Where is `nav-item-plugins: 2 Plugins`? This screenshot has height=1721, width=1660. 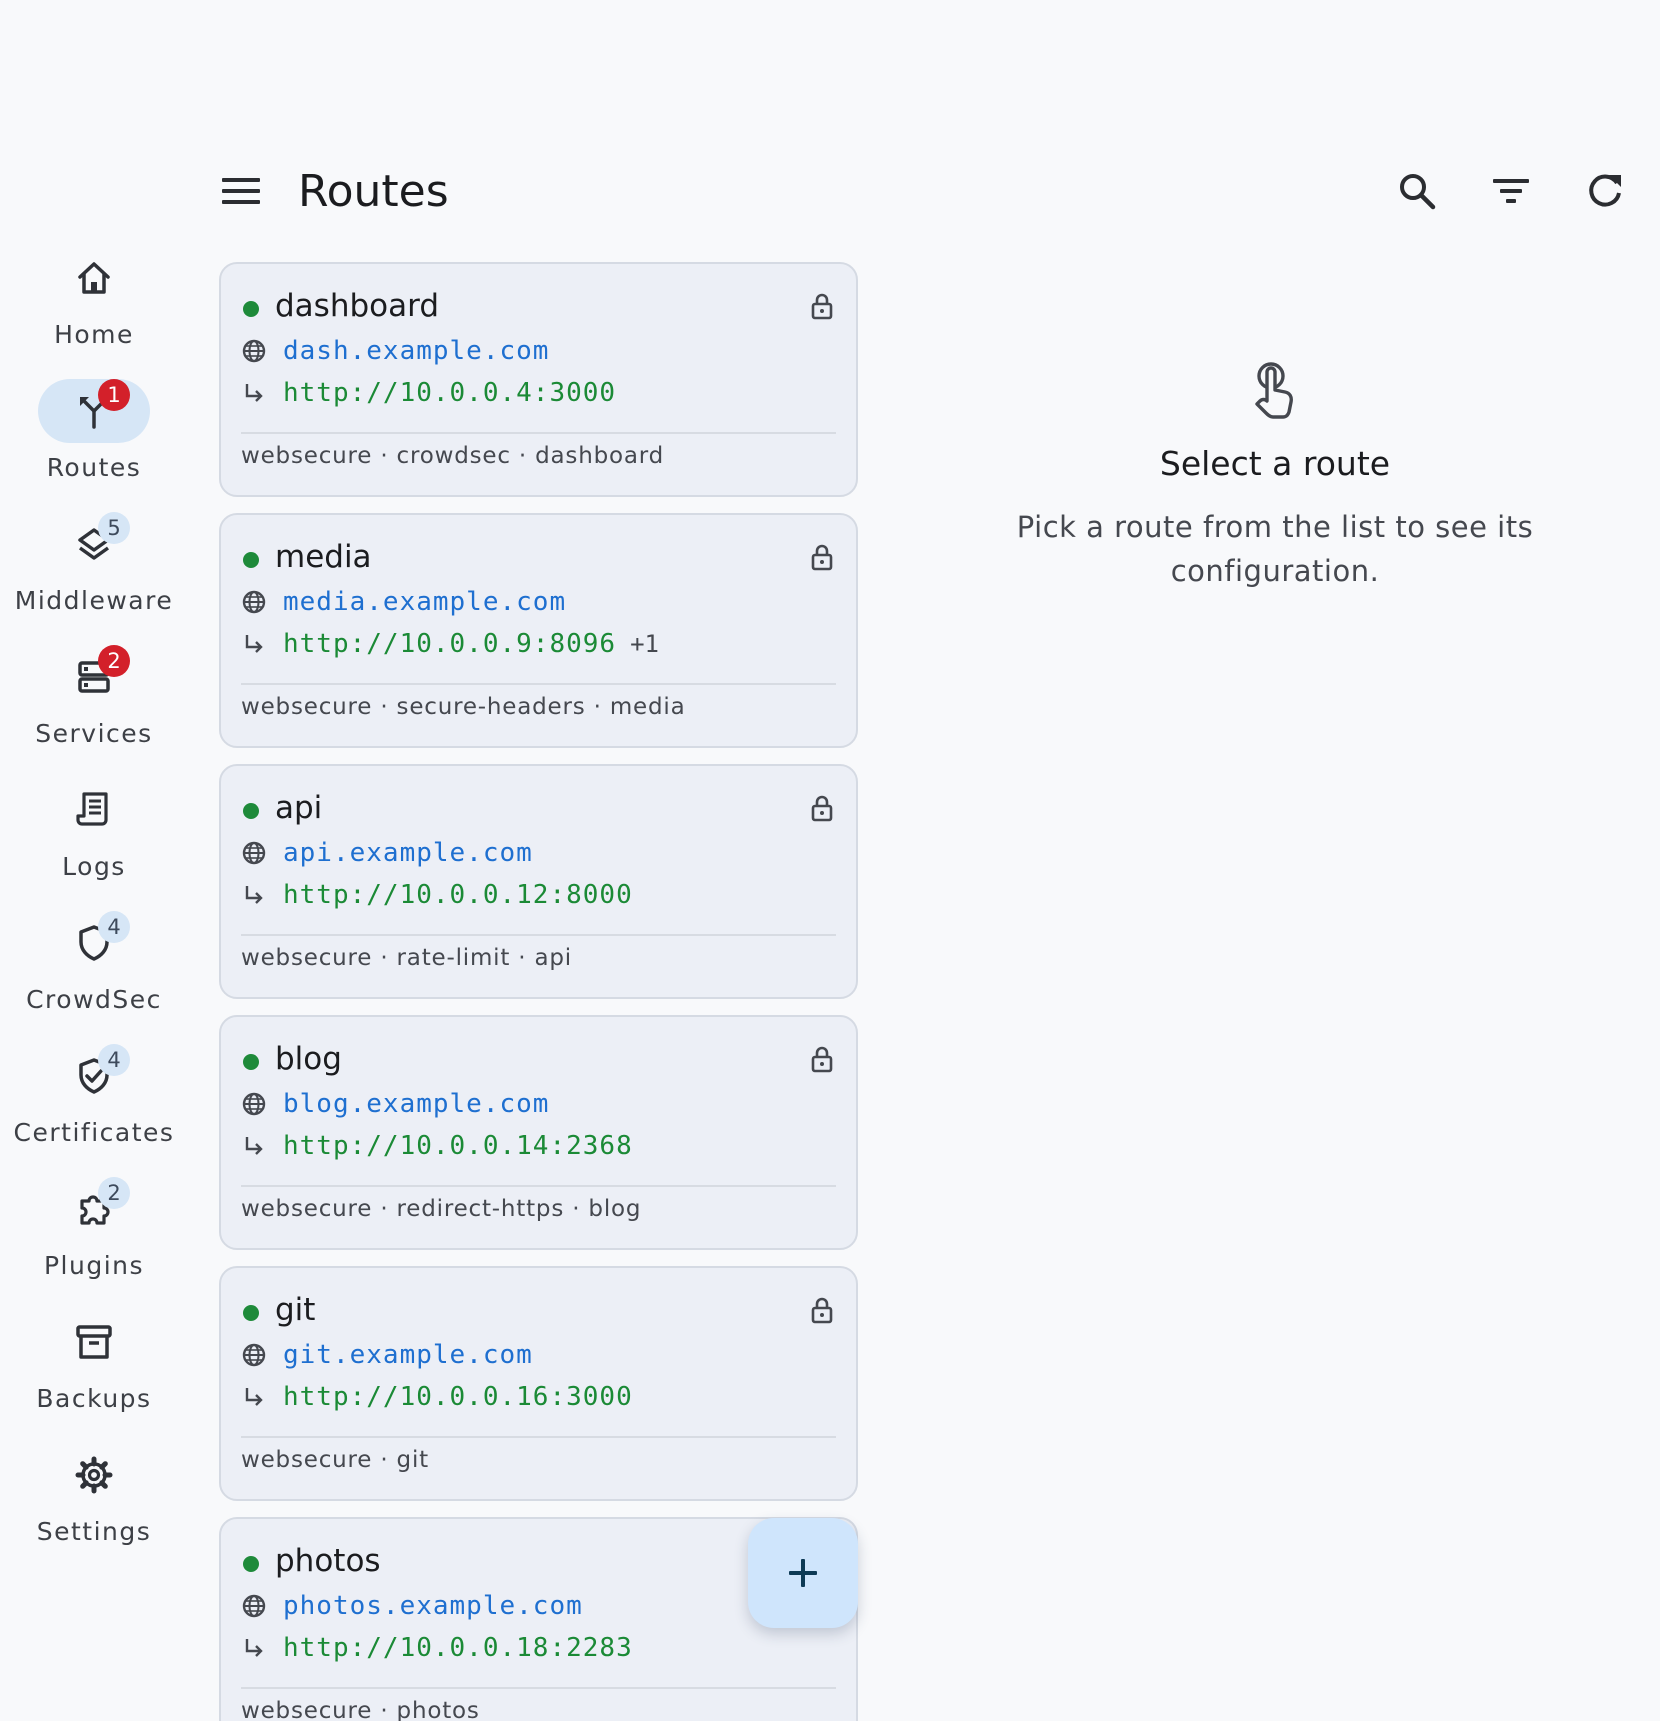
nav-item-plugins: 2 Plugins is located at coordinates (94, 1237).